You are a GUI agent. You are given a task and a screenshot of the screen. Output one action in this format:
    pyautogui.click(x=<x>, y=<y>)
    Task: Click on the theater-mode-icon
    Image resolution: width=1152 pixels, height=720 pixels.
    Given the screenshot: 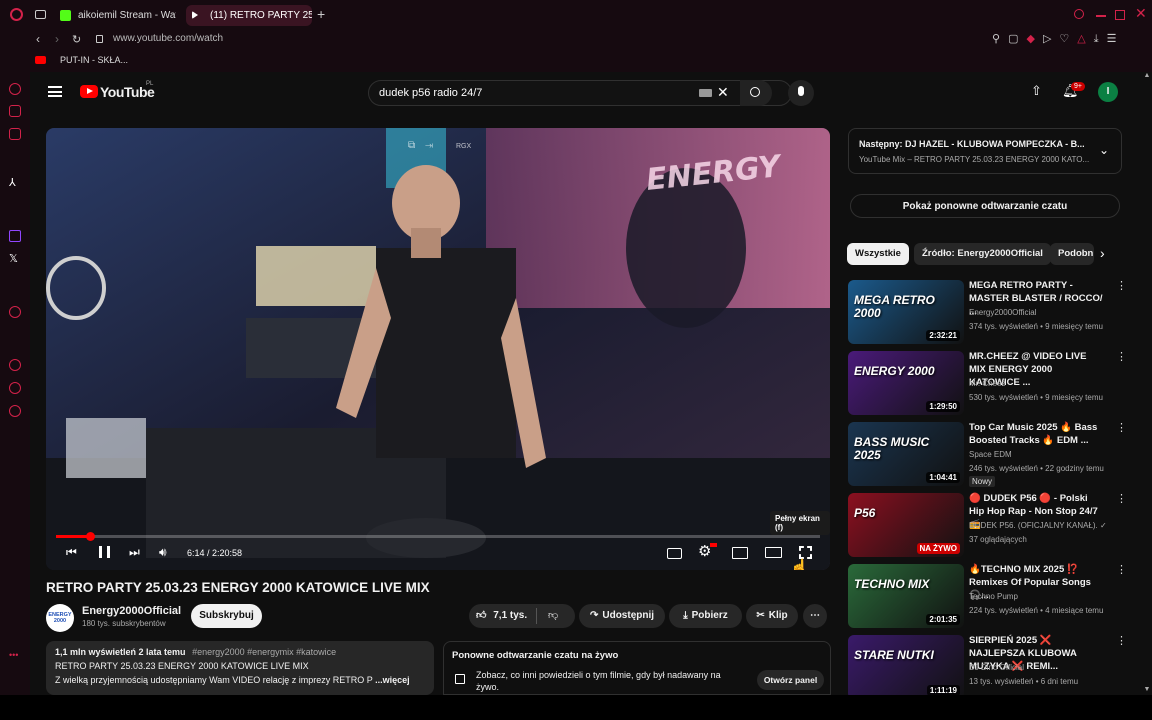 What is the action you would take?
    pyautogui.click(x=773, y=552)
    